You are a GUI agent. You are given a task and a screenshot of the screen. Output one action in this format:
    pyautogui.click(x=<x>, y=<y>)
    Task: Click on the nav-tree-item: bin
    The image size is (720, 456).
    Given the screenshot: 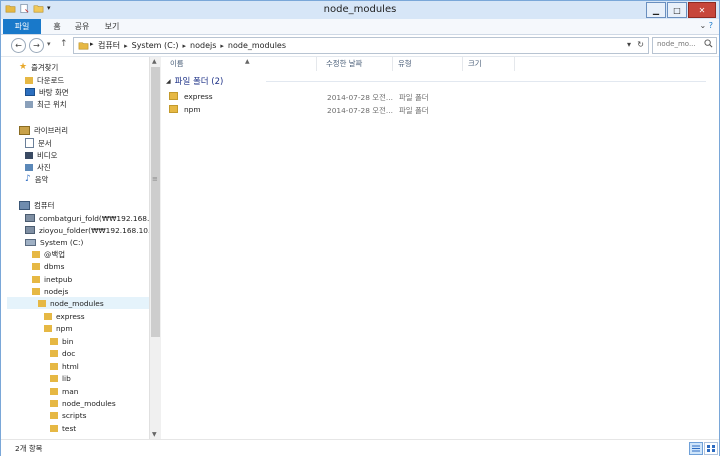 What is the action you would take?
    pyautogui.click(x=61, y=341)
    